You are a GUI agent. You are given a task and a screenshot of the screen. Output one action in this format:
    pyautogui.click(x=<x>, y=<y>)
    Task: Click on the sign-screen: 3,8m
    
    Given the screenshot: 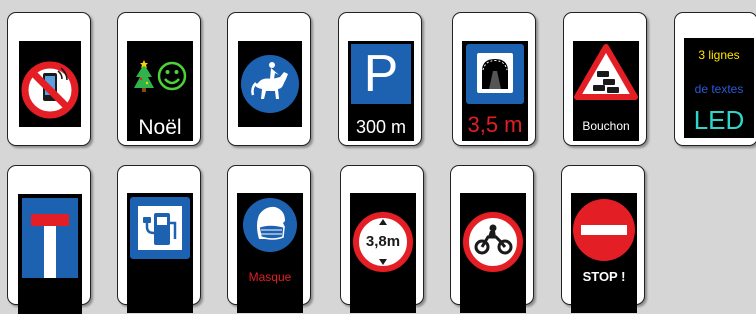 What is the action you would take?
    pyautogui.click(x=383, y=253)
    